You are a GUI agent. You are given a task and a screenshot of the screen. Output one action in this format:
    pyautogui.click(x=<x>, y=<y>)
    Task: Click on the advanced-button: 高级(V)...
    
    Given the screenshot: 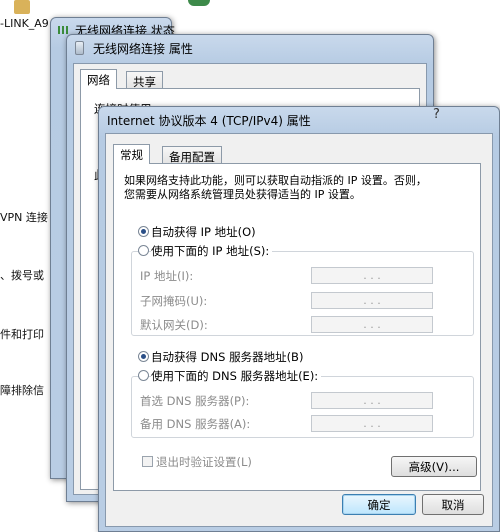 What is the action you would take?
    pyautogui.click(x=434, y=466)
    